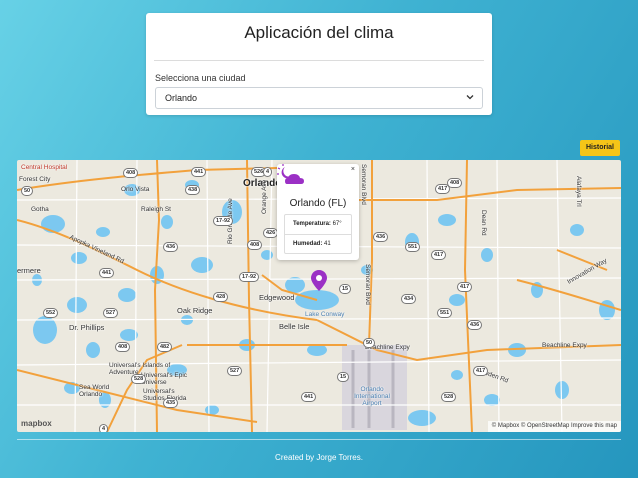 The width and height of the screenshot is (638, 478). I want to click on map-label: ermere, so click(29, 270).